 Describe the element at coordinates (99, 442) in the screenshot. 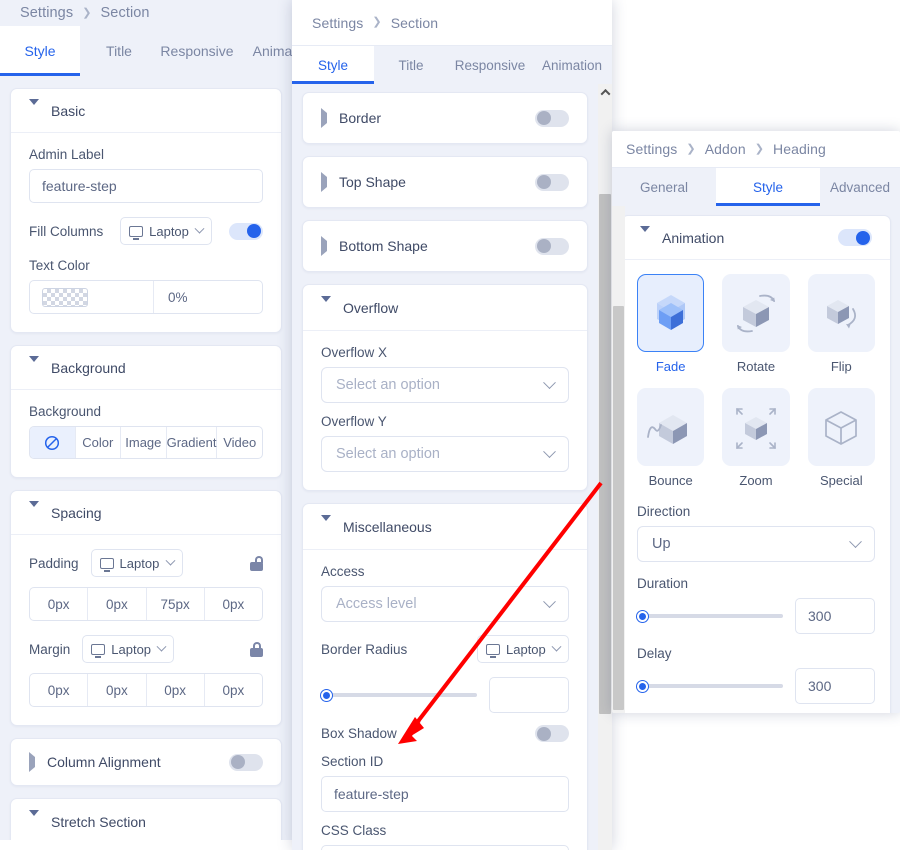

I see `background-option-color: Color` at that location.